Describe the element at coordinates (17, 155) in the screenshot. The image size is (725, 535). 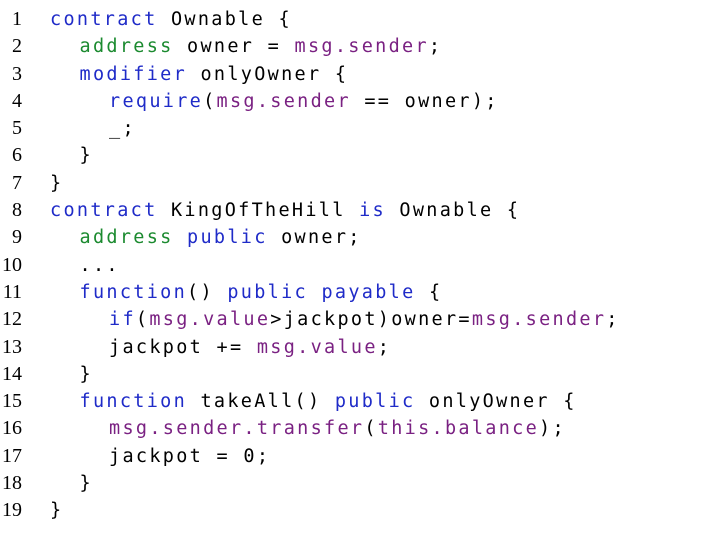
I see `line-number: 6` at that location.